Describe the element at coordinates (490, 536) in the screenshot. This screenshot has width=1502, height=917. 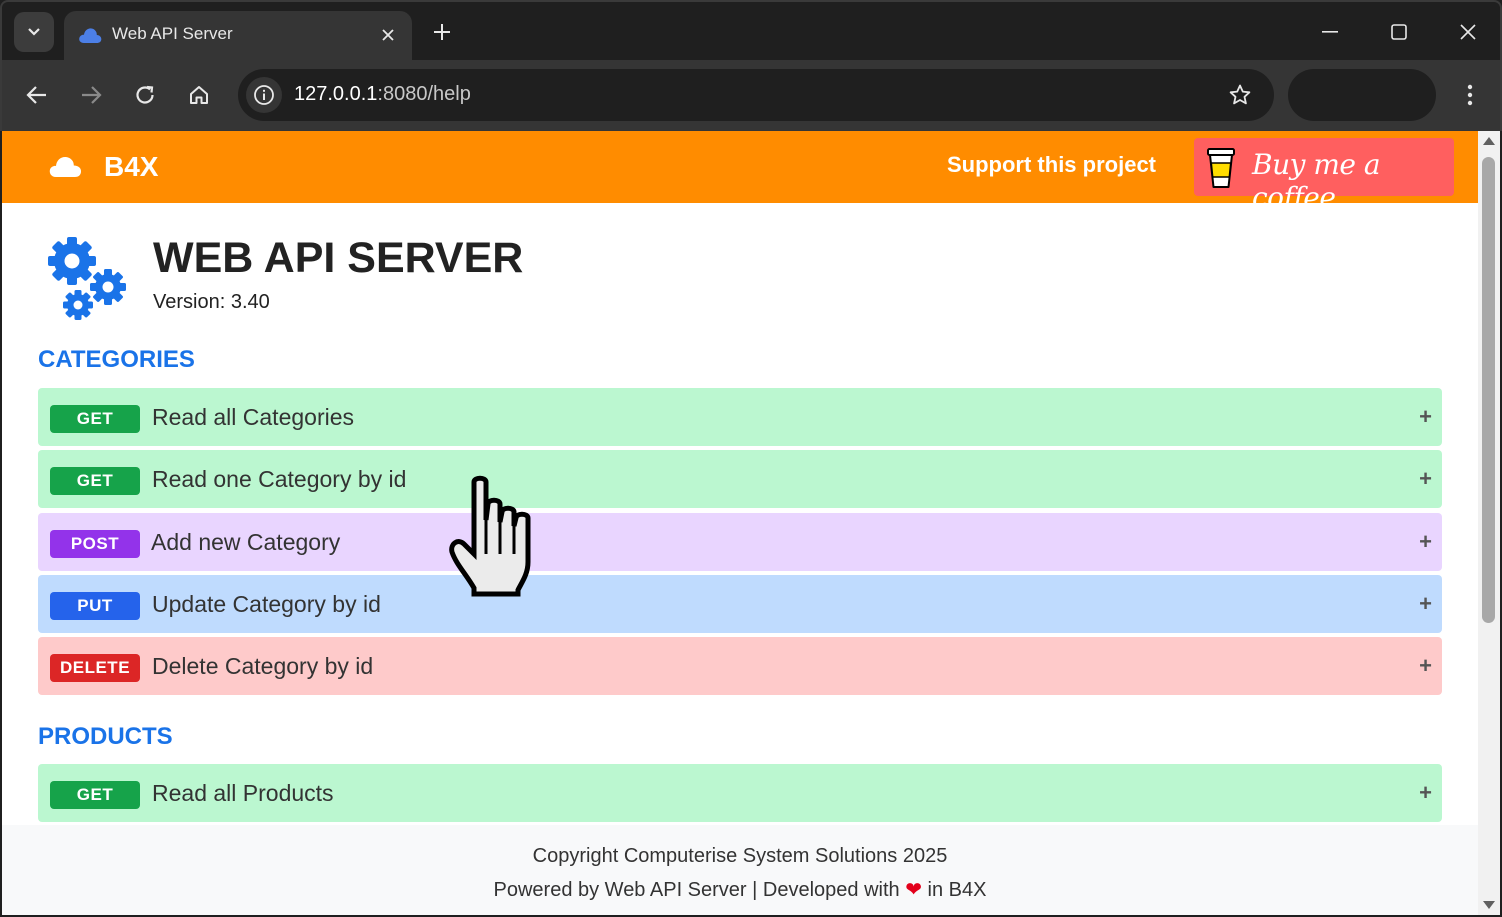
I see `hand-pointer-cursor-icon` at that location.